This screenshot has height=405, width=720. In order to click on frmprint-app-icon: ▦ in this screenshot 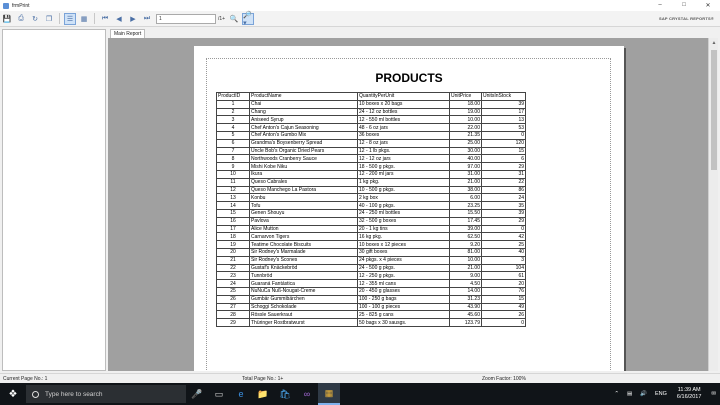, I will do `click(329, 394)`.